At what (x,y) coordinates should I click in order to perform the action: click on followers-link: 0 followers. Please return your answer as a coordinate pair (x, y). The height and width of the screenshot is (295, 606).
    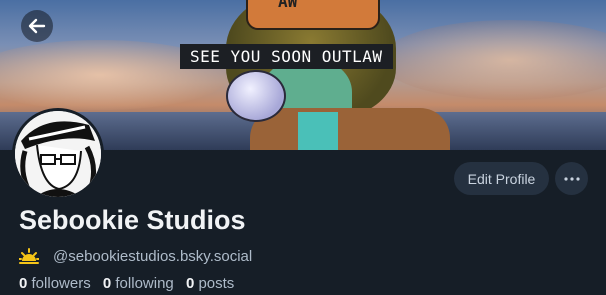
    Looking at the image, I should click on (55, 283).